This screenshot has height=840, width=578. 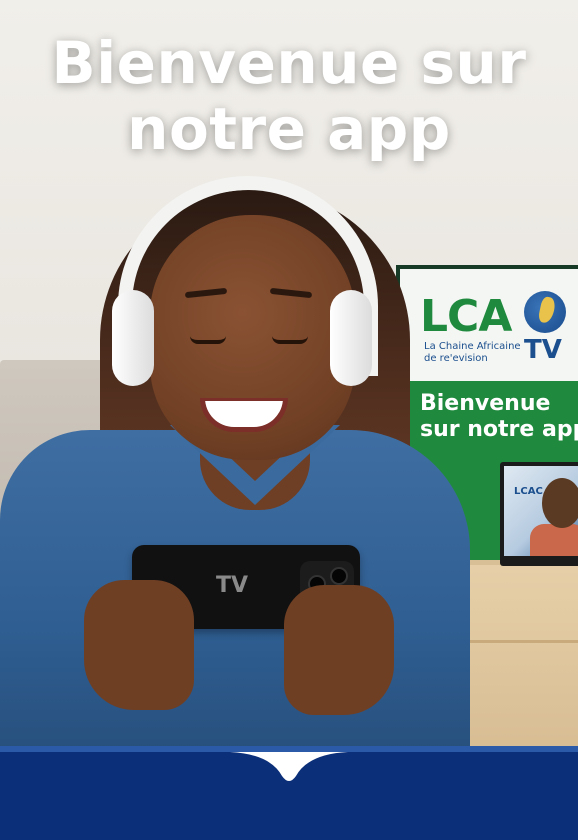 I want to click on presenter-body, so click(x=554, y=540).